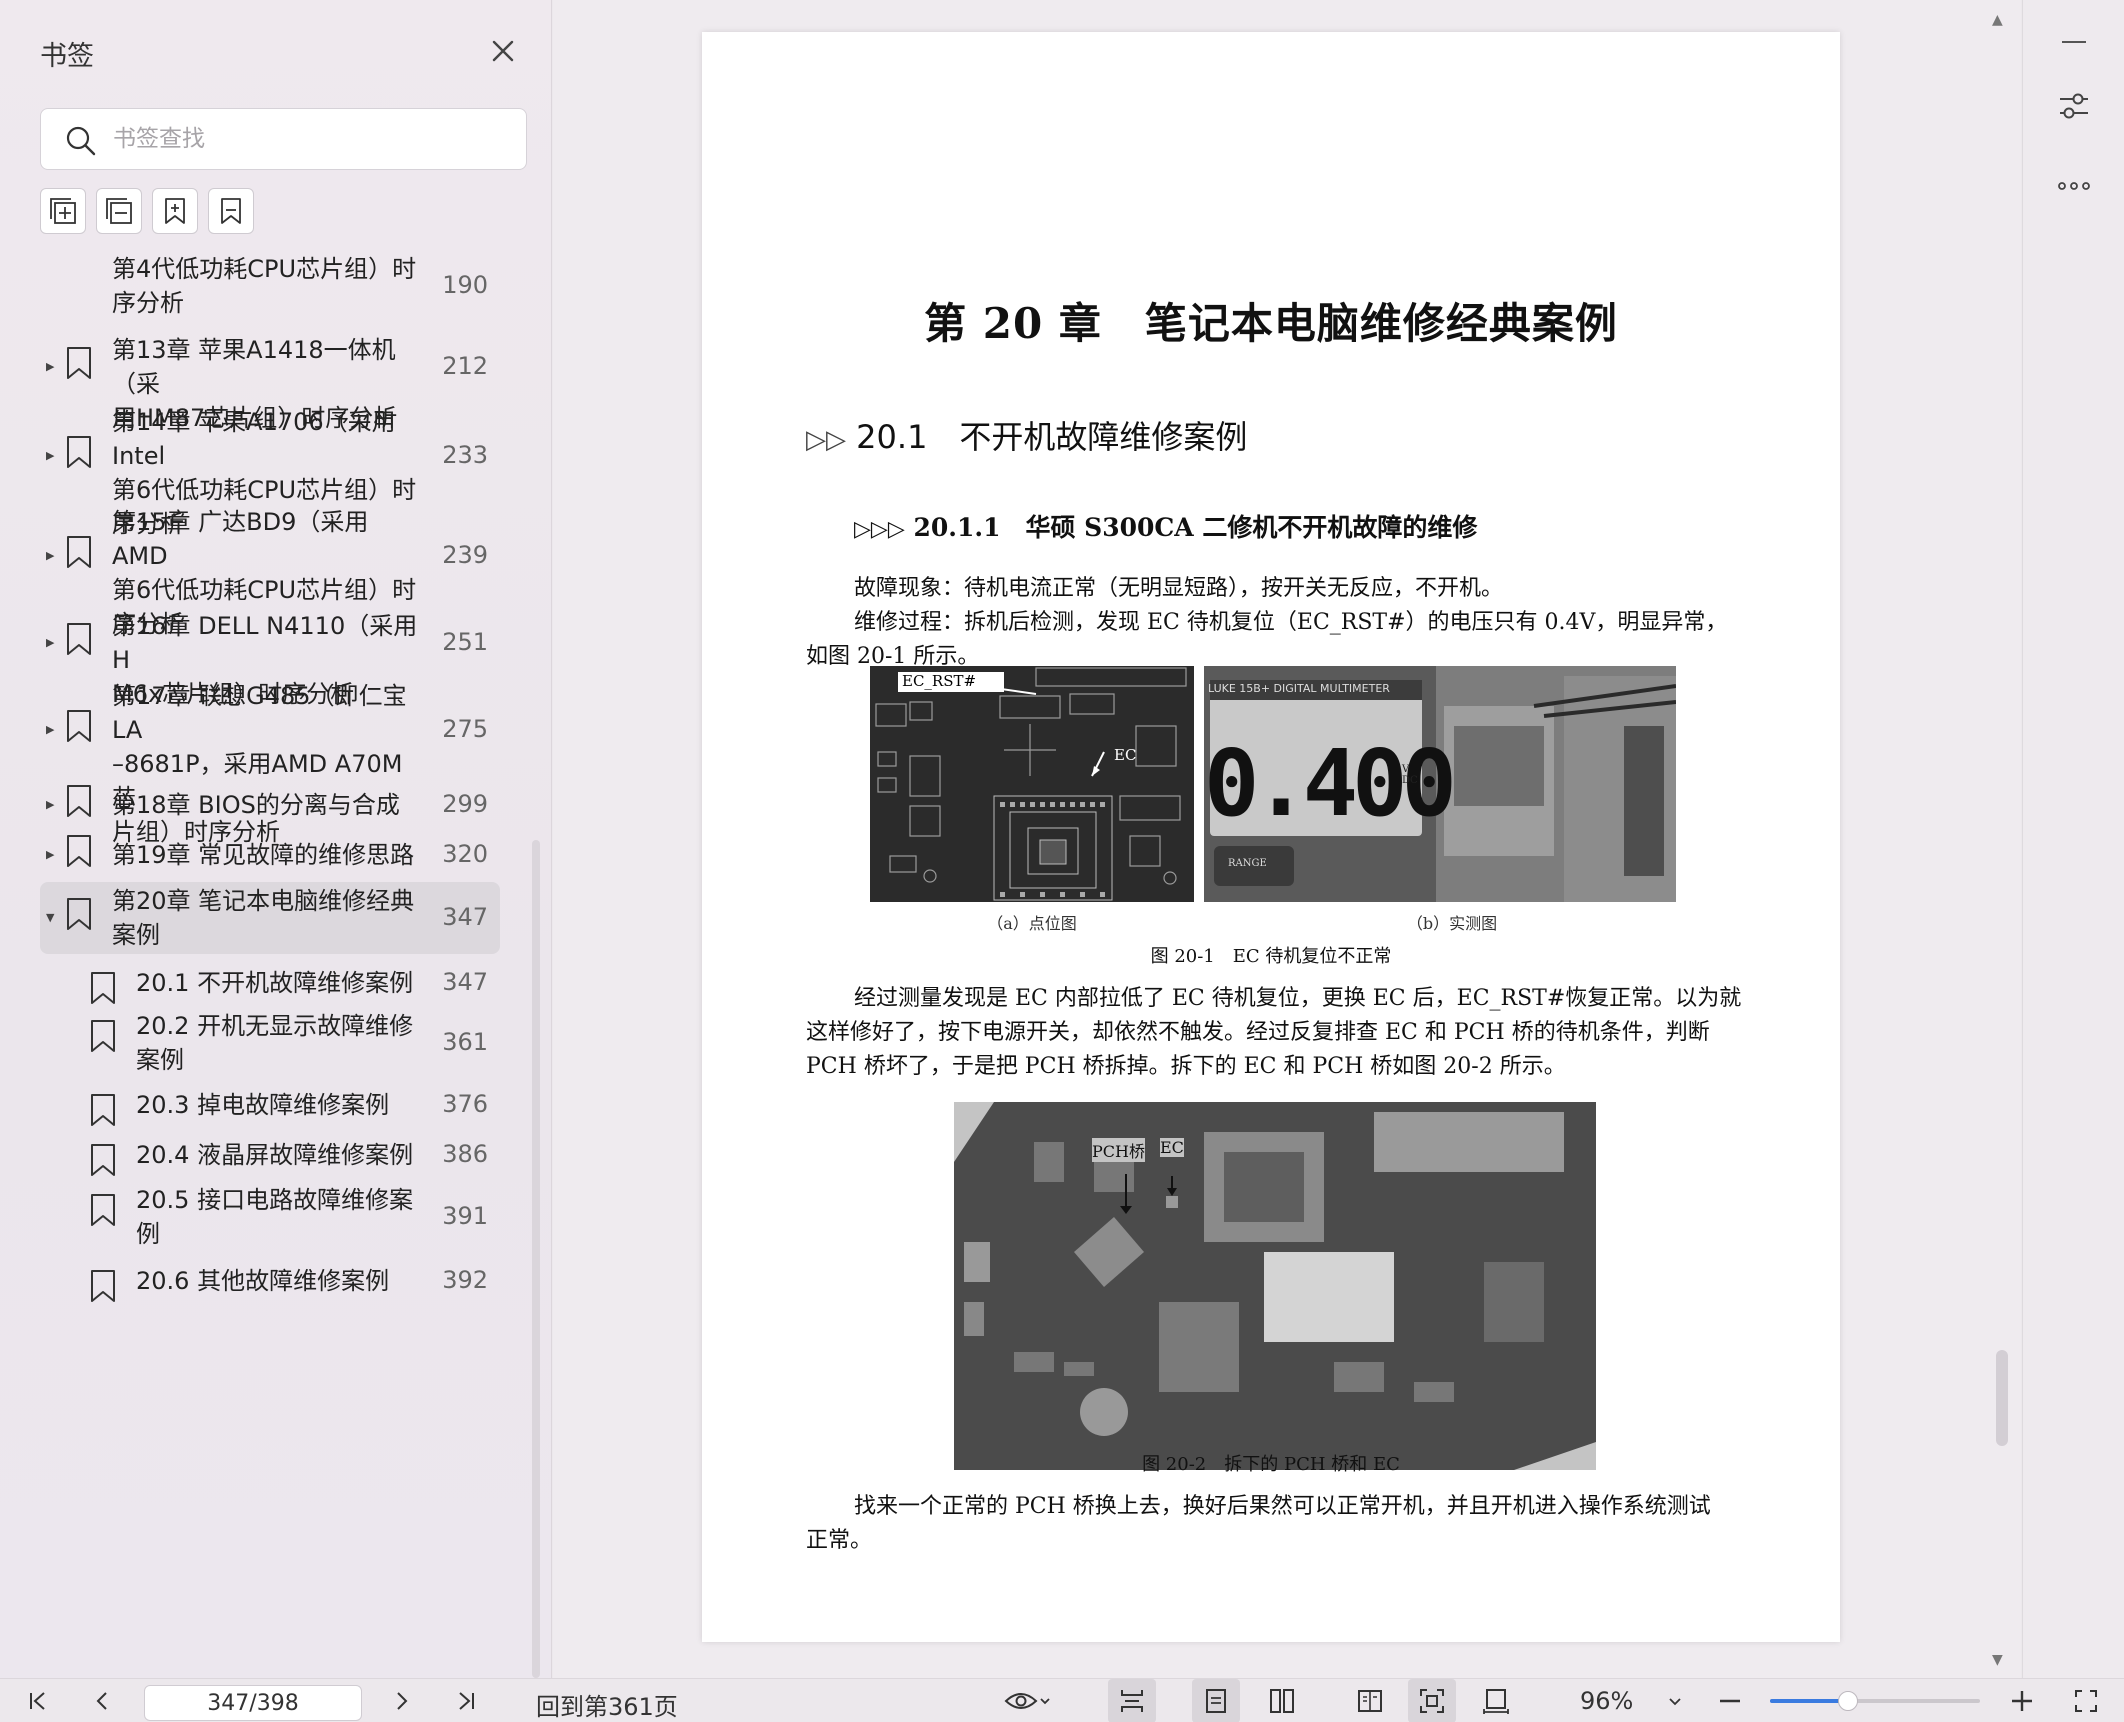  I want to click on bookmark-label-line: 20.4 液晶屏故障维修案例, so click(275, 1155).